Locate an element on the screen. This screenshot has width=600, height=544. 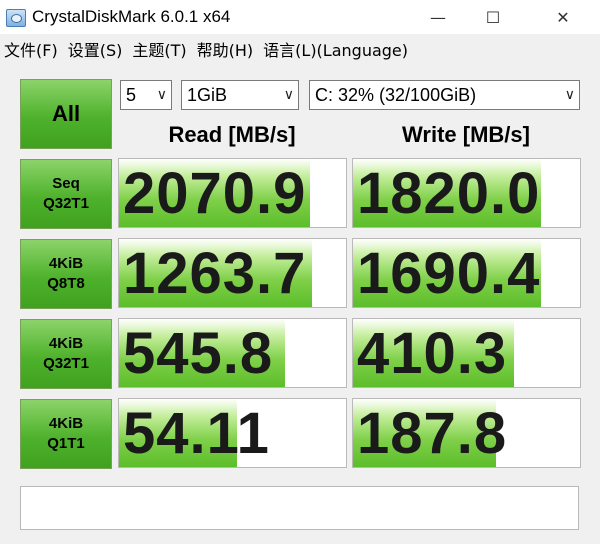
read-value: 545.8 is located at coordinates (198, 353).